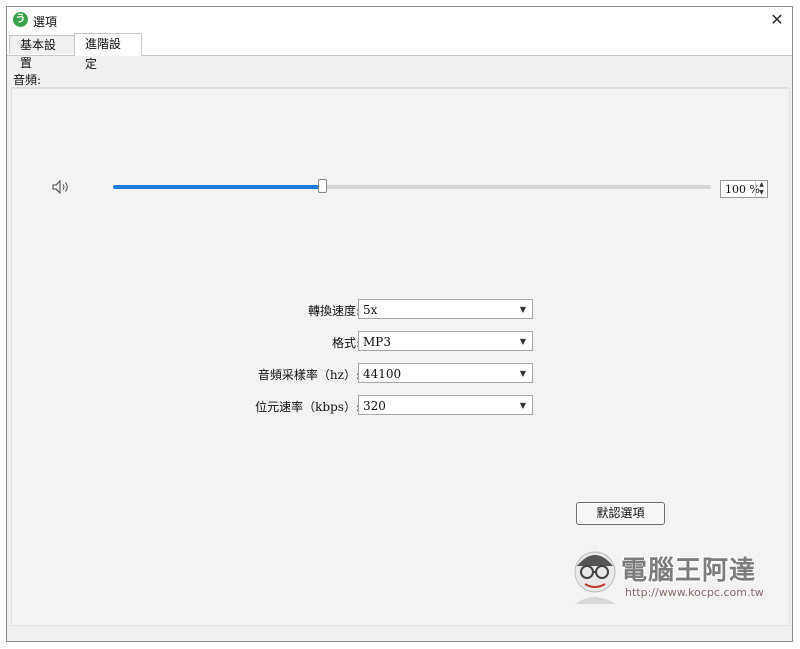 This screenshot has height=649, width=800. I want to click on volume-slider-fill, so click(218, 187).